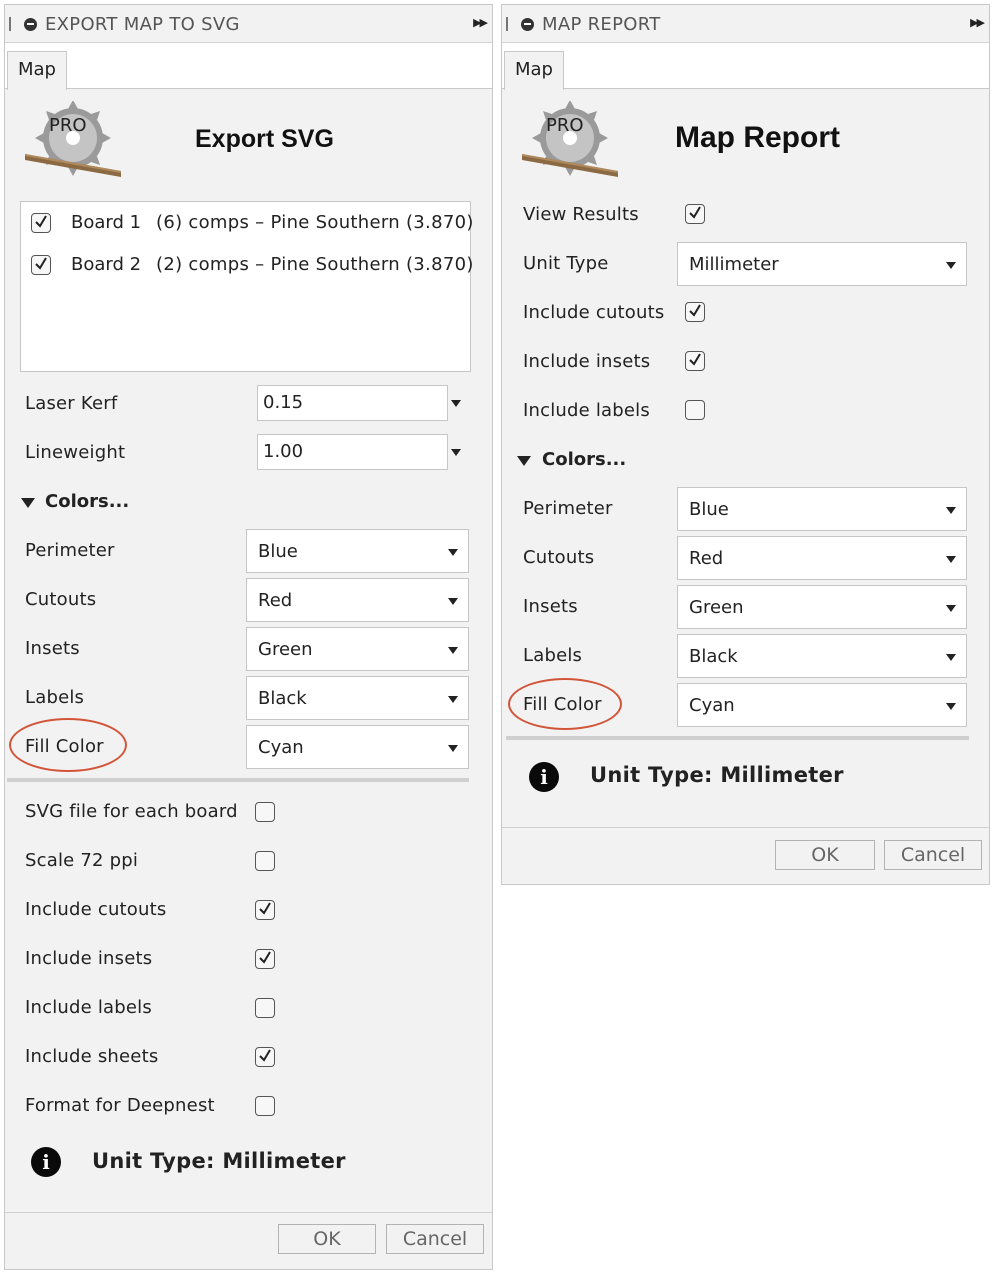 The image size is (1000, 1272). I want to click on board-2-checkbox, so click(41, 265).